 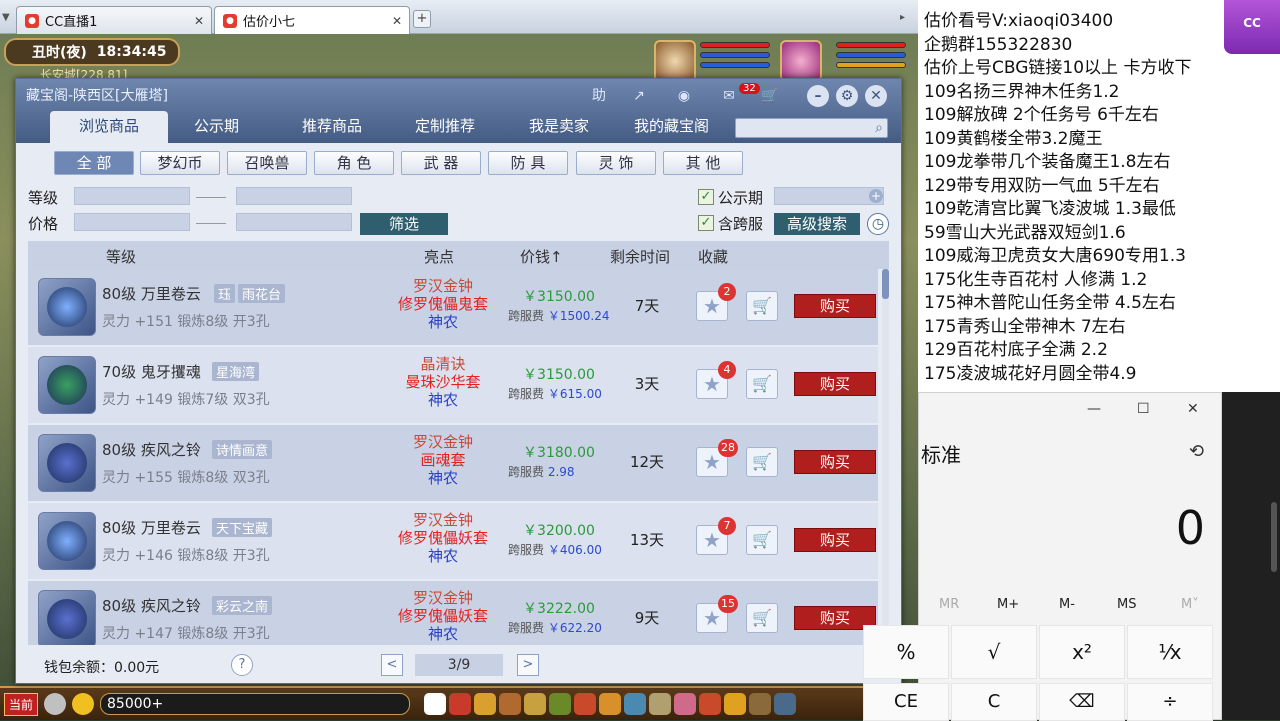 What do you see at coordinates (1193, 409) in the screenshot?
I see `calc-close-button: ✕` at bounding box center [1193, 409].